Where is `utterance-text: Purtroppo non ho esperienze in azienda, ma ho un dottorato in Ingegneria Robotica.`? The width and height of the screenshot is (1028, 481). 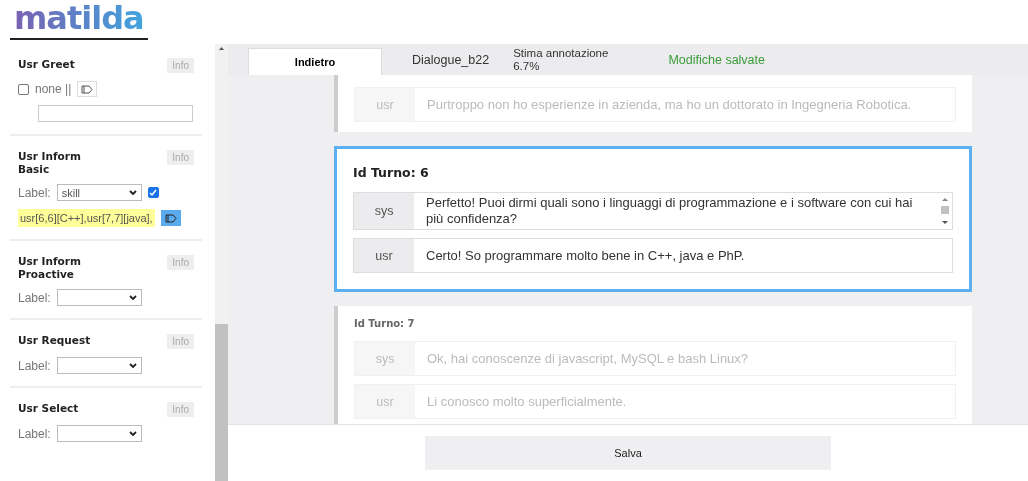
utterance-text: Purtroppo non ho esperienze in azienda, ma ho un dottorato in Ingegneria Robotica. is located at coordinates (669, 104).